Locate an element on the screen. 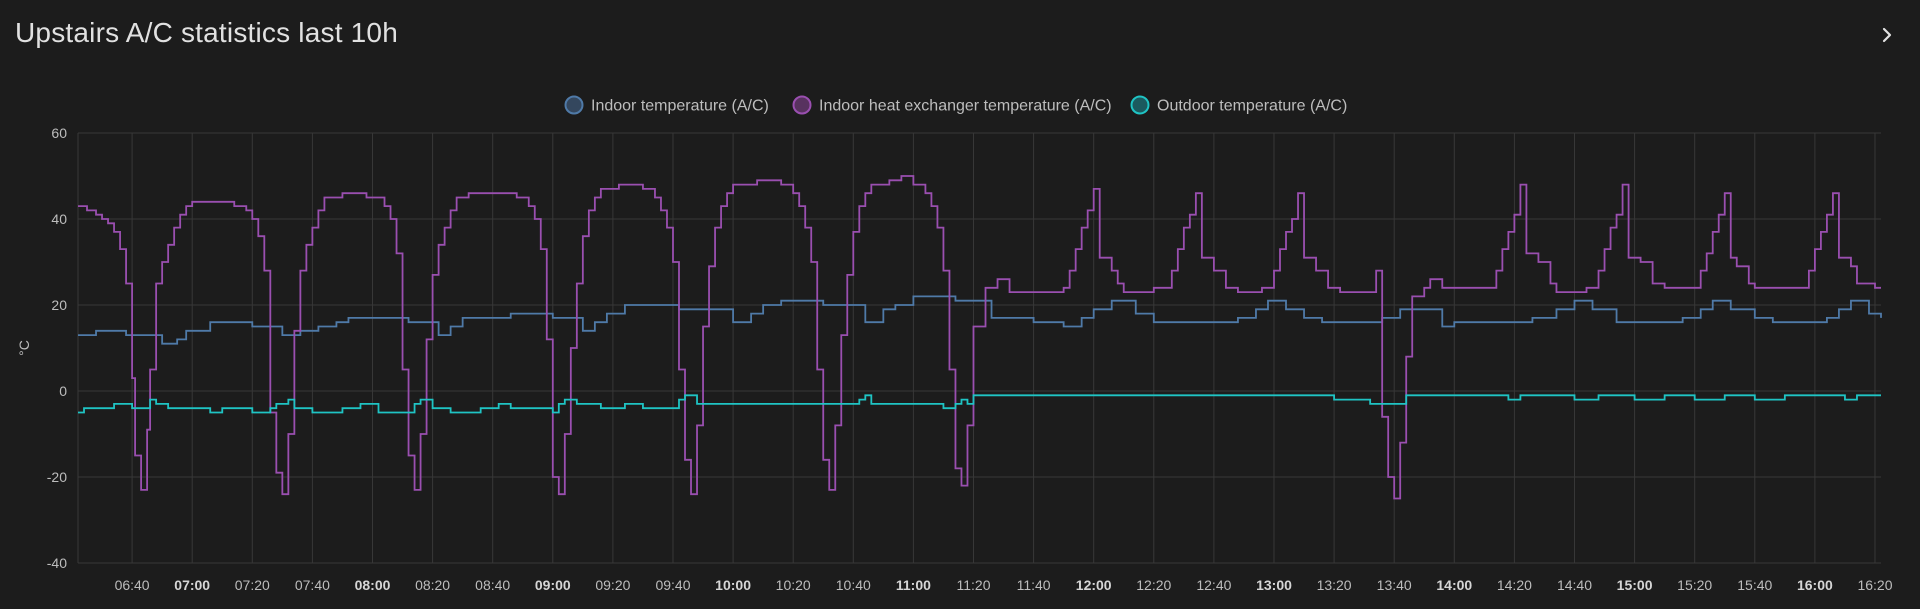  legend-label-1: Indoor temperature (A/C) is located at coordinates (680, 106).